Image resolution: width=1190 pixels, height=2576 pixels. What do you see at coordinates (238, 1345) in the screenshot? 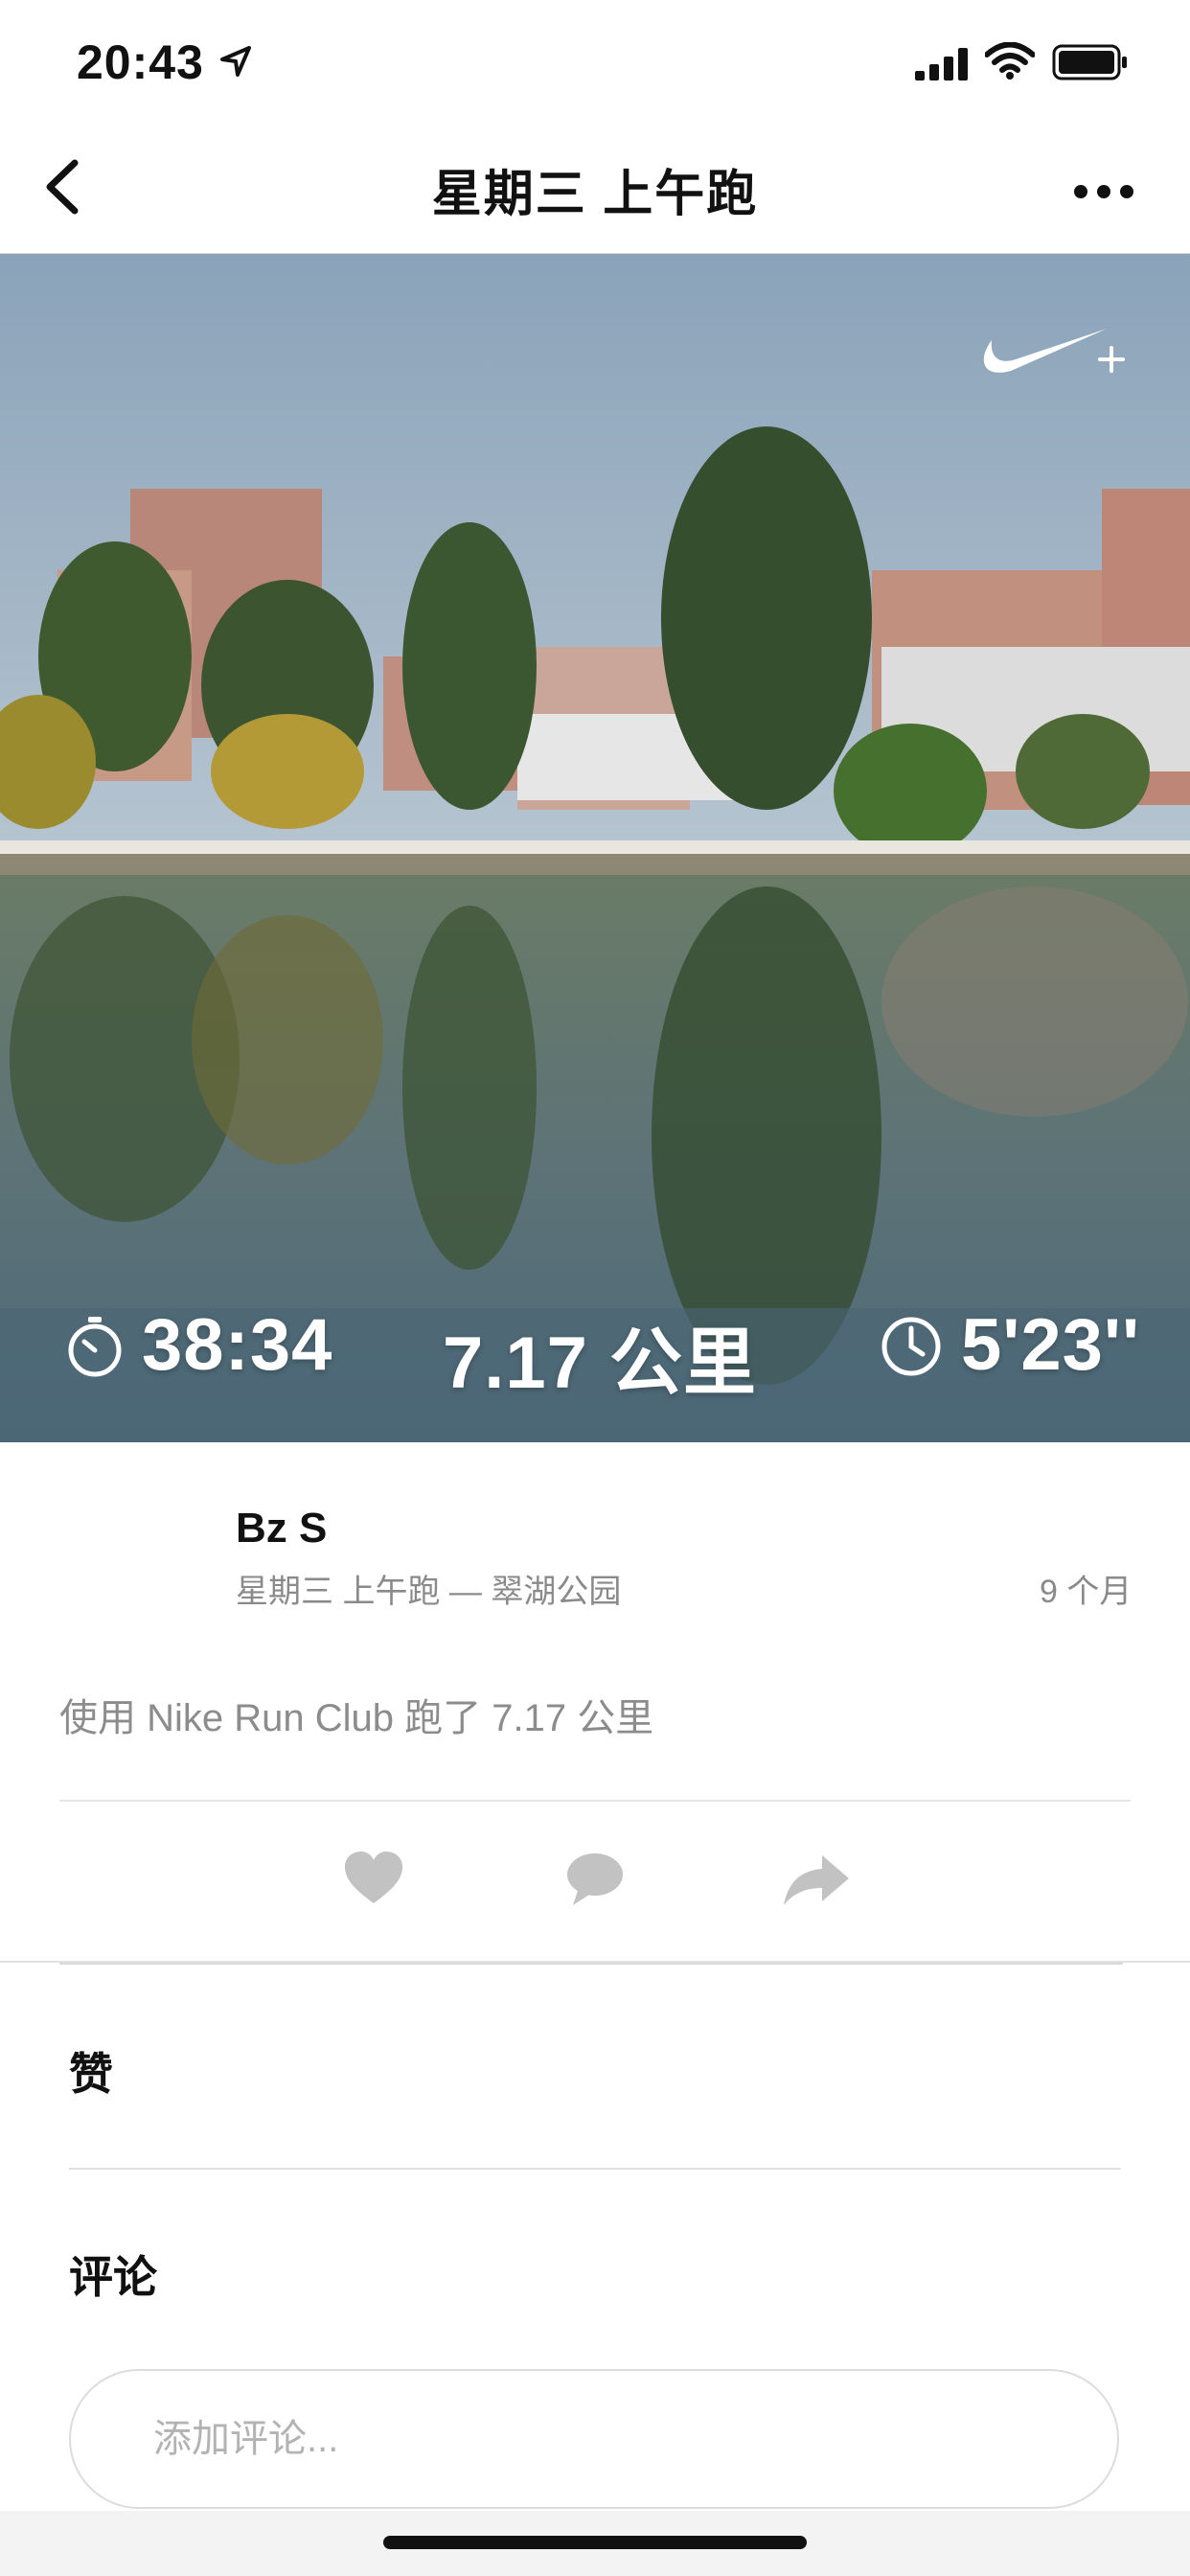
I see `duration-stat: 38:34` at bounding box center [238, 1345].